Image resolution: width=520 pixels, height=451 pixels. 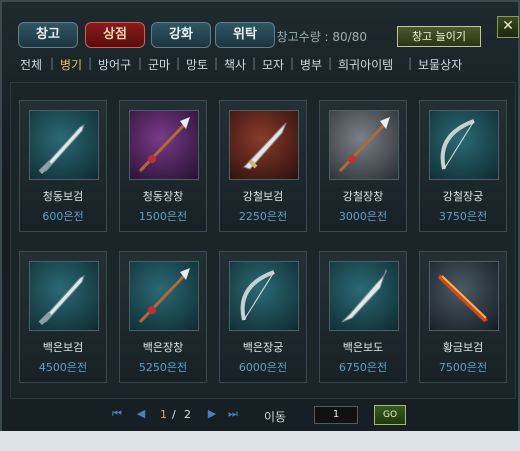 I want to click on shop-item: 청동보검 600은전, so click(x=63, y=166).